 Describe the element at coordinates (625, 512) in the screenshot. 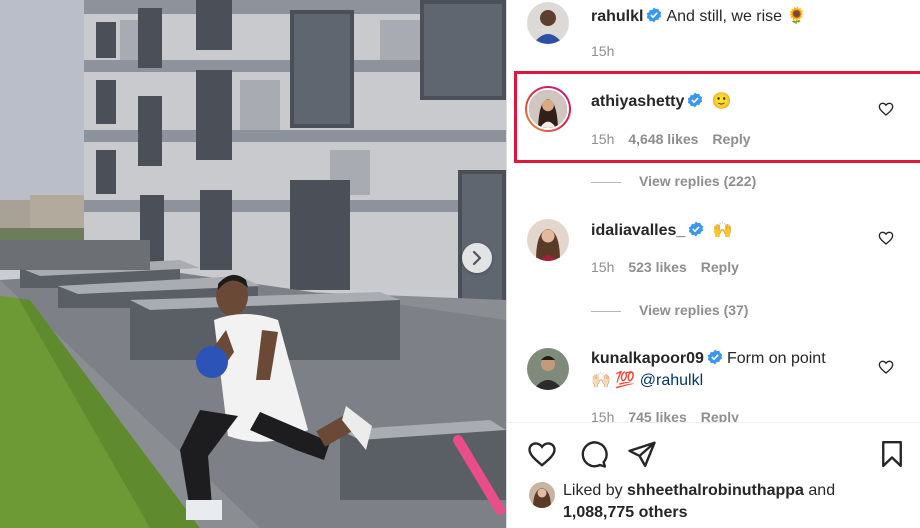

I see `likes-count: 1,088,775 others` at that location.